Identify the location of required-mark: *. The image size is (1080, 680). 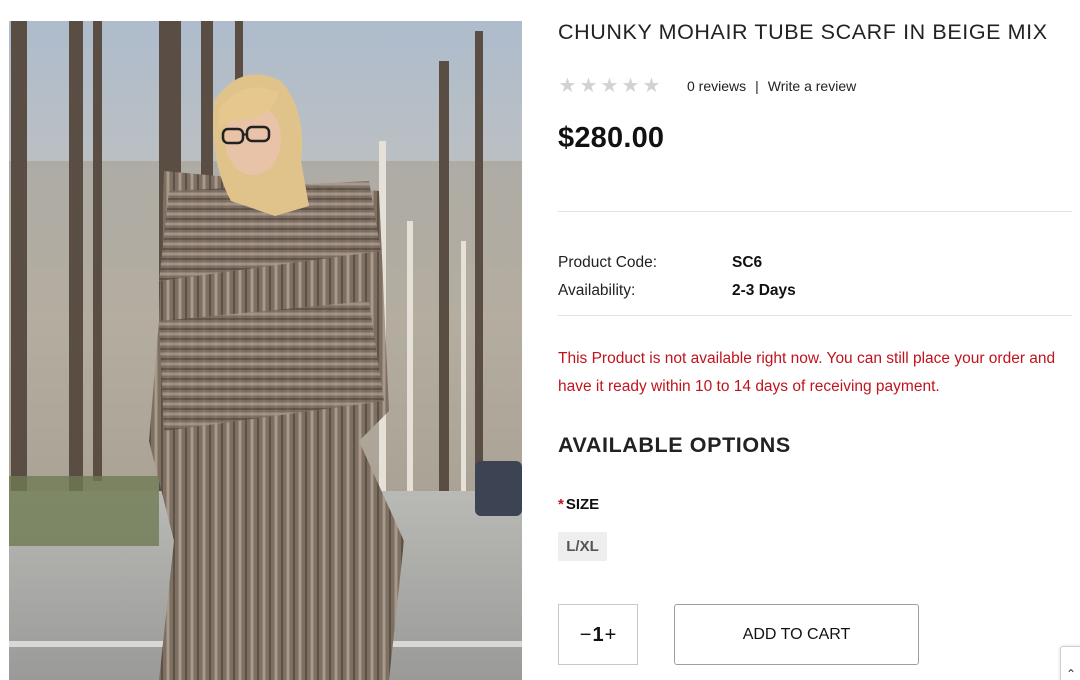
(561, 504).